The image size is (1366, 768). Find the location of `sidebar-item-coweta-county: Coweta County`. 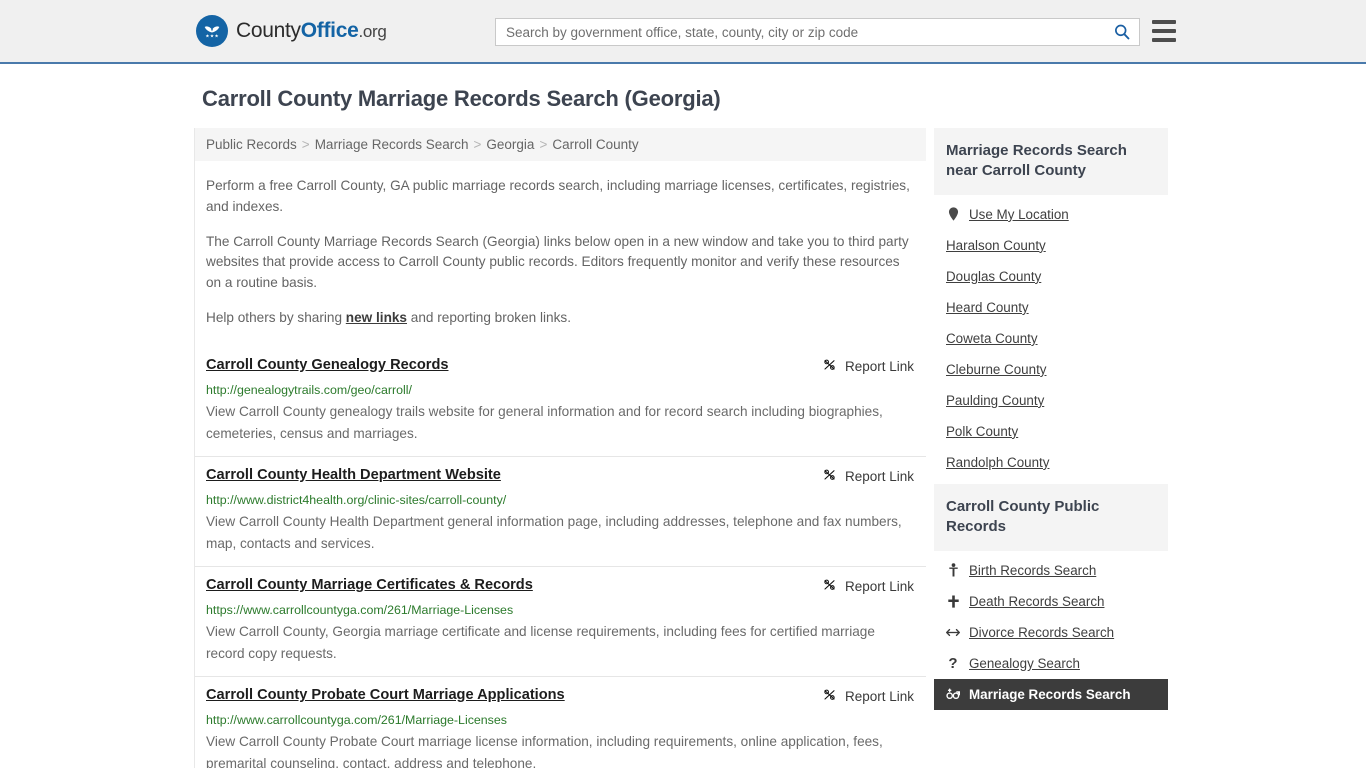

sidebar-item-coweta-county: Coweta County is located at coordinates (1051, 338).